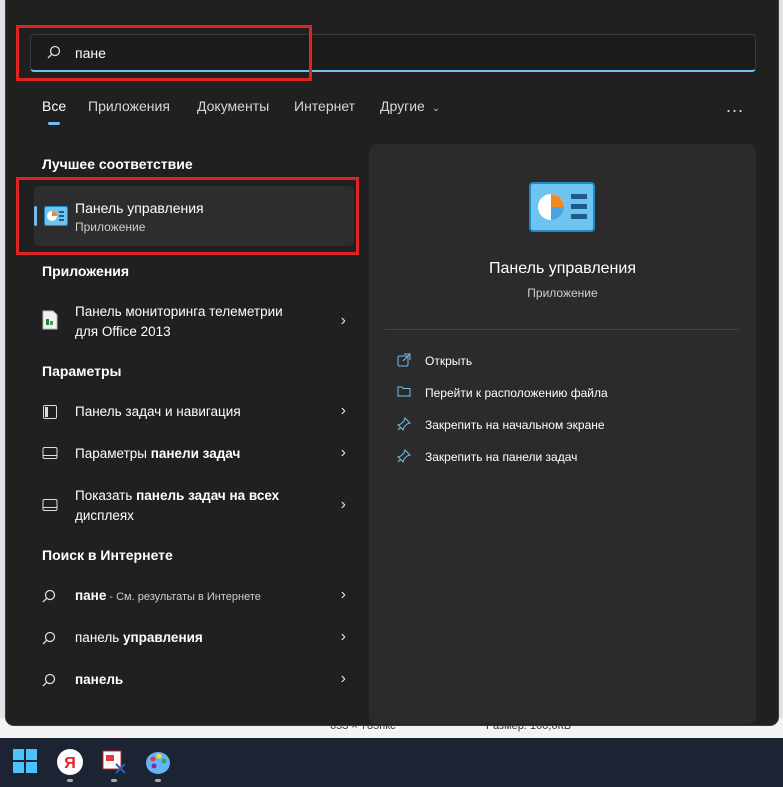 The image size is (783, 787). Describe the element at coordinates (208, 495) in the screenshot. I see `label-match: панель задач на всех` at that location.